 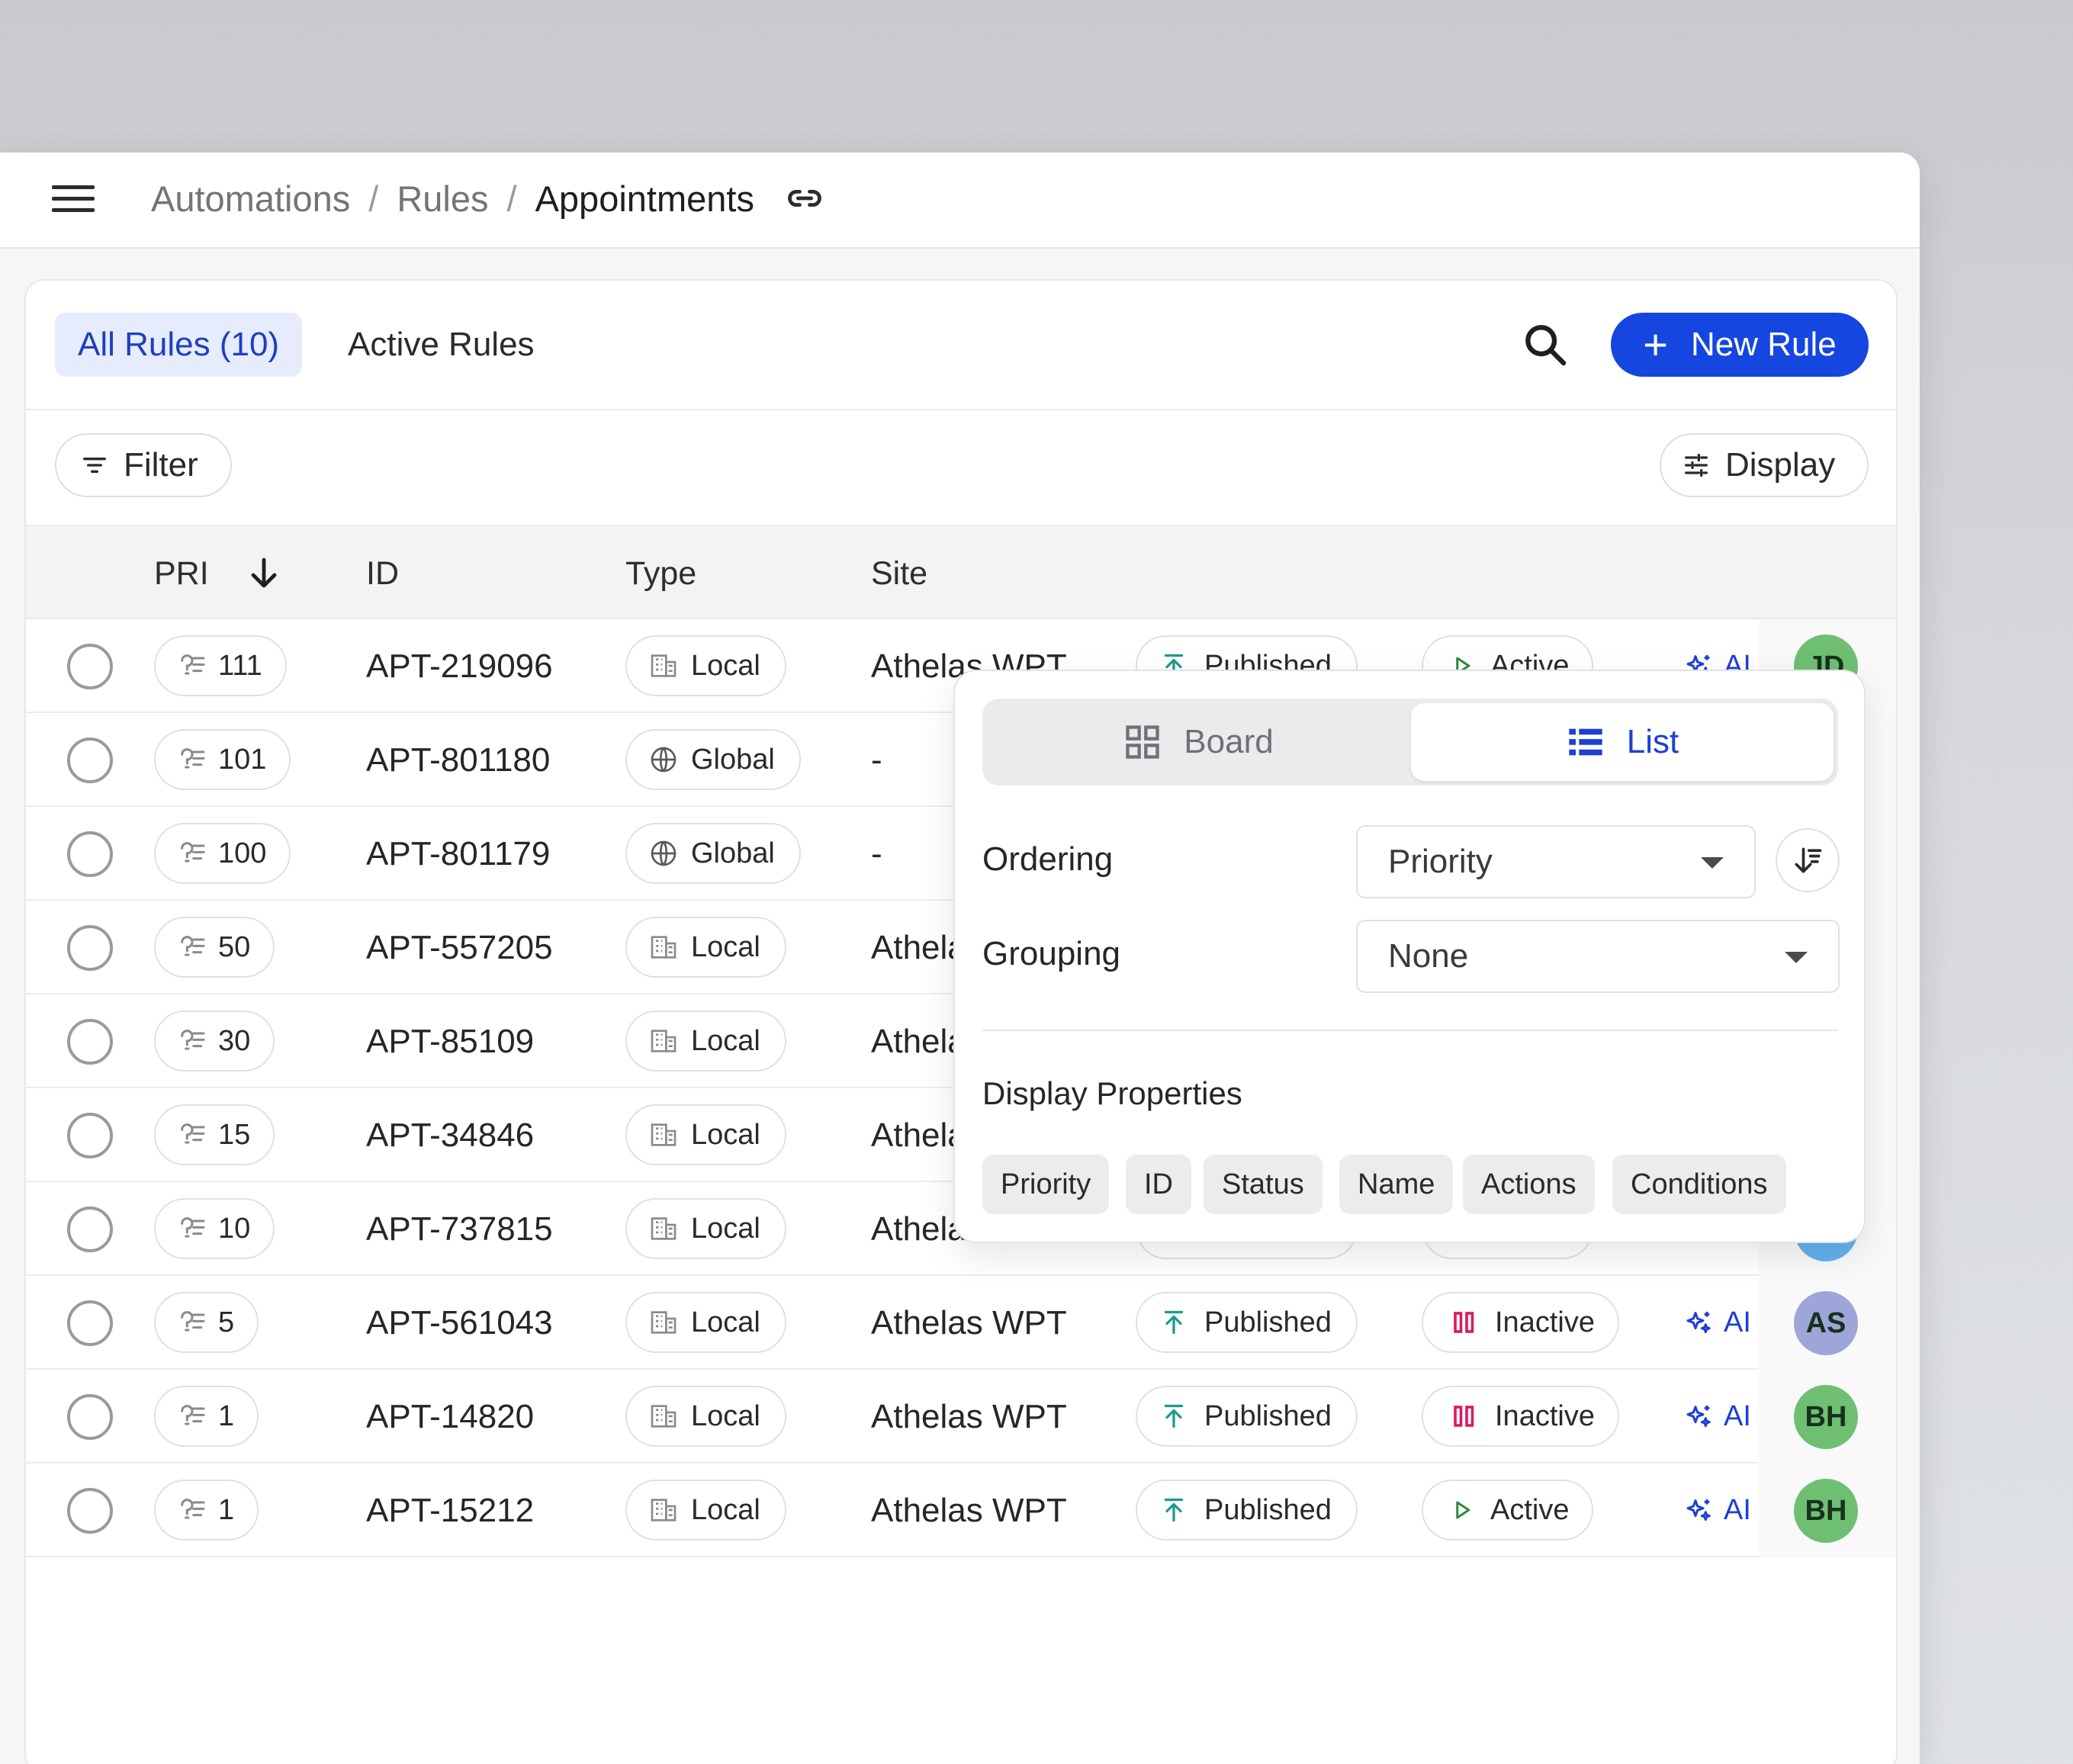 I want to click on filter-button: Filter, so click(x=143, y=465).